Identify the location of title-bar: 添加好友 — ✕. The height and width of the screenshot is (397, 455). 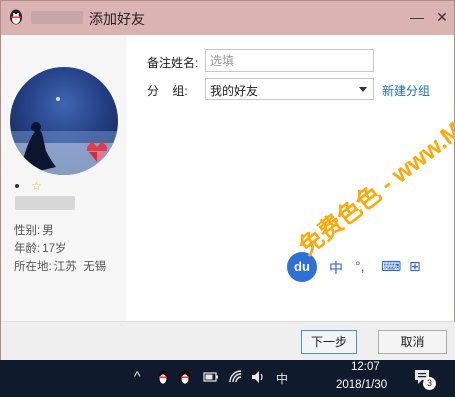
(227, 18).